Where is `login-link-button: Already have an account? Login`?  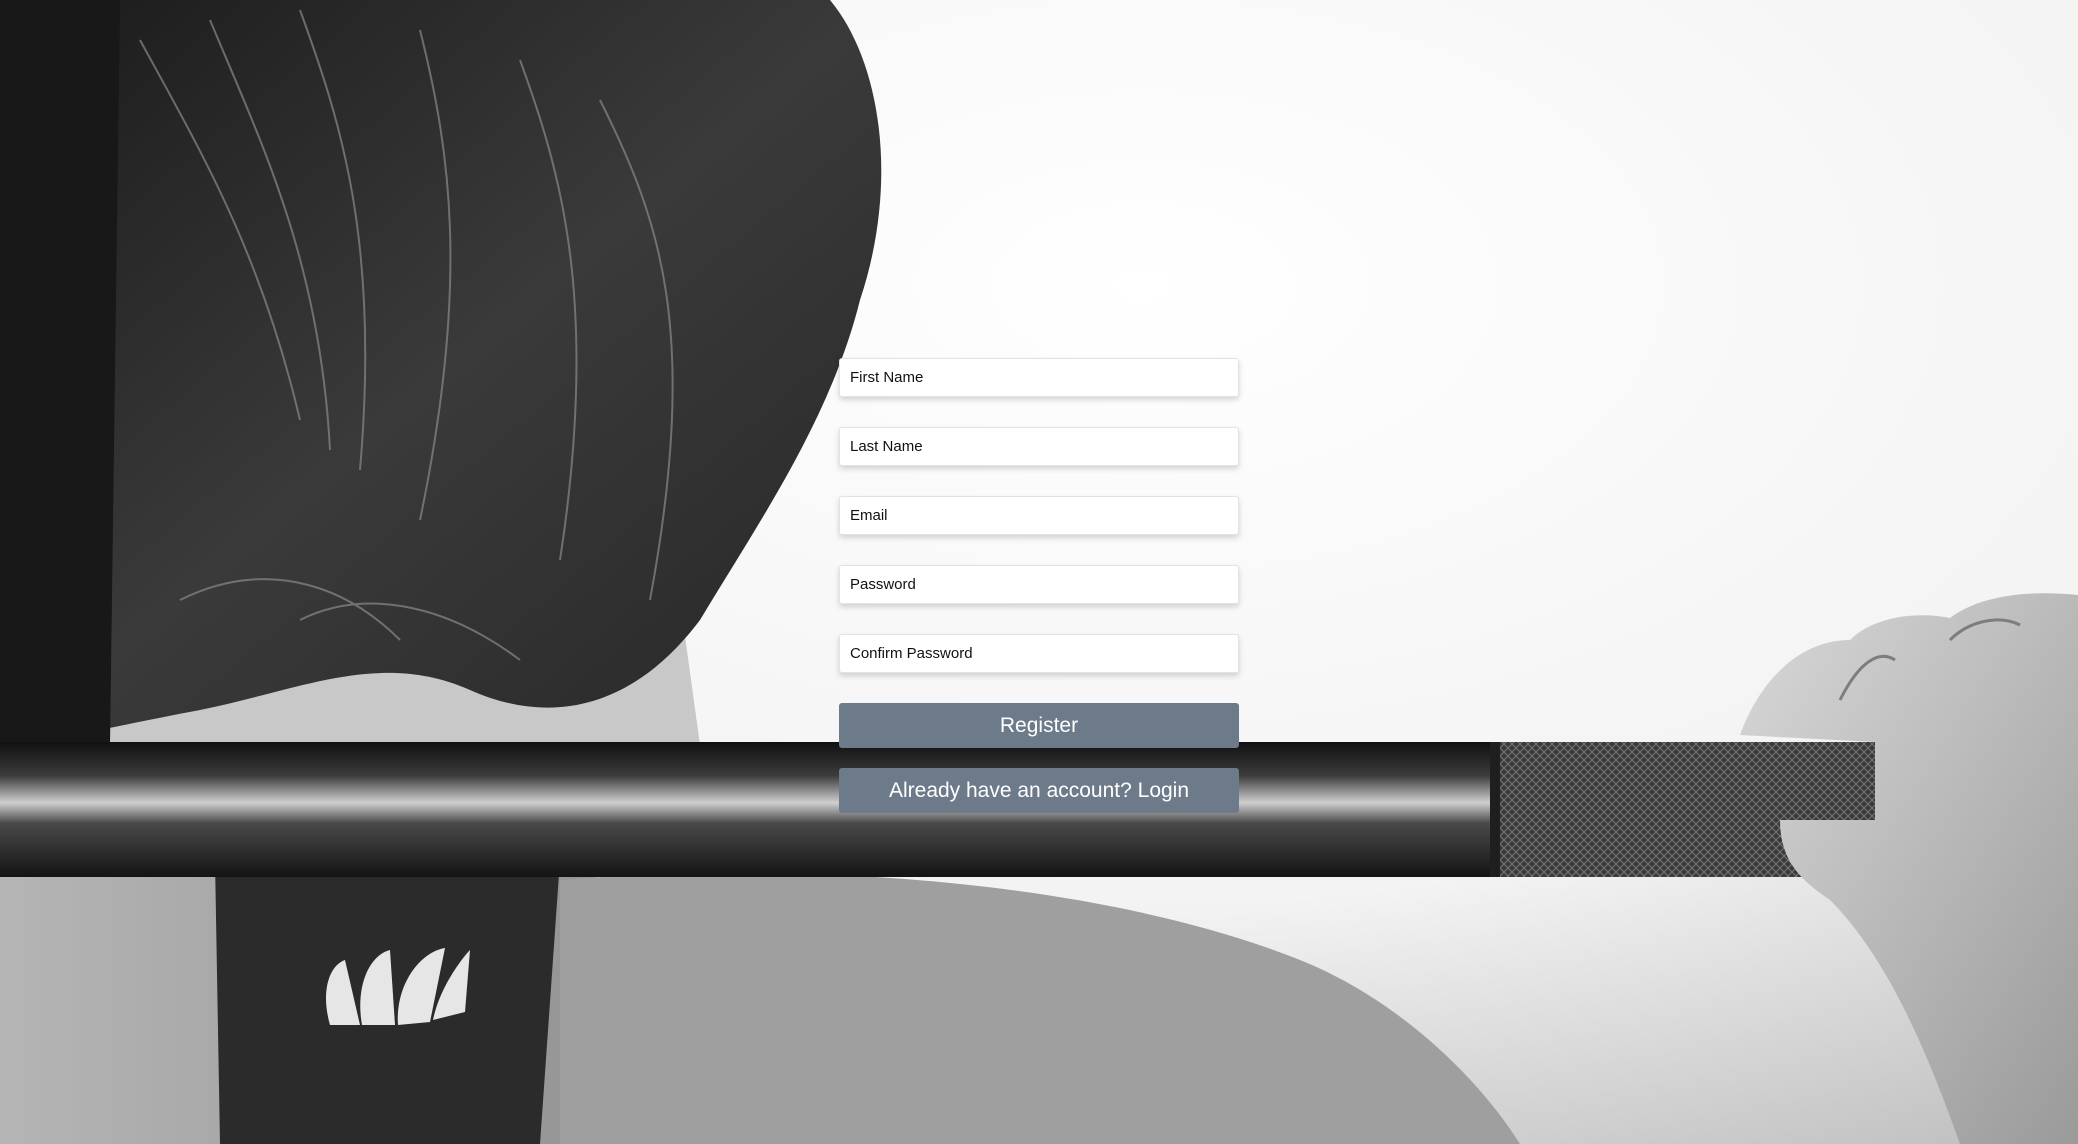
login-link-button: Already have an account? Login is located at coordinates (1039, 790).